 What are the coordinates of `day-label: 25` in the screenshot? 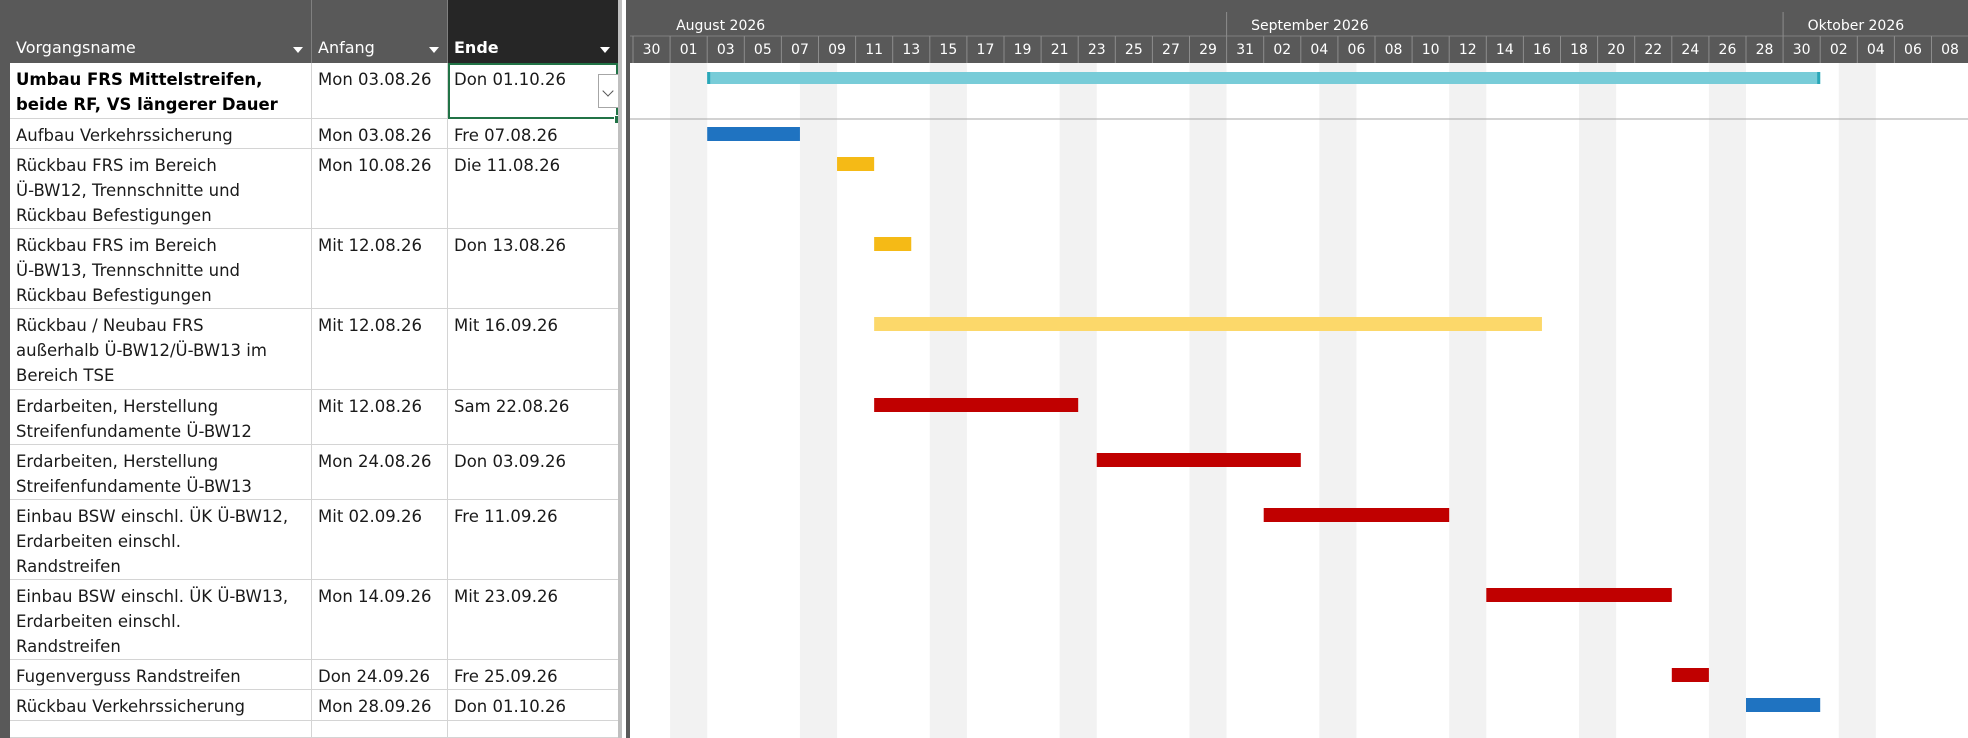 It's located at (1134, 50).